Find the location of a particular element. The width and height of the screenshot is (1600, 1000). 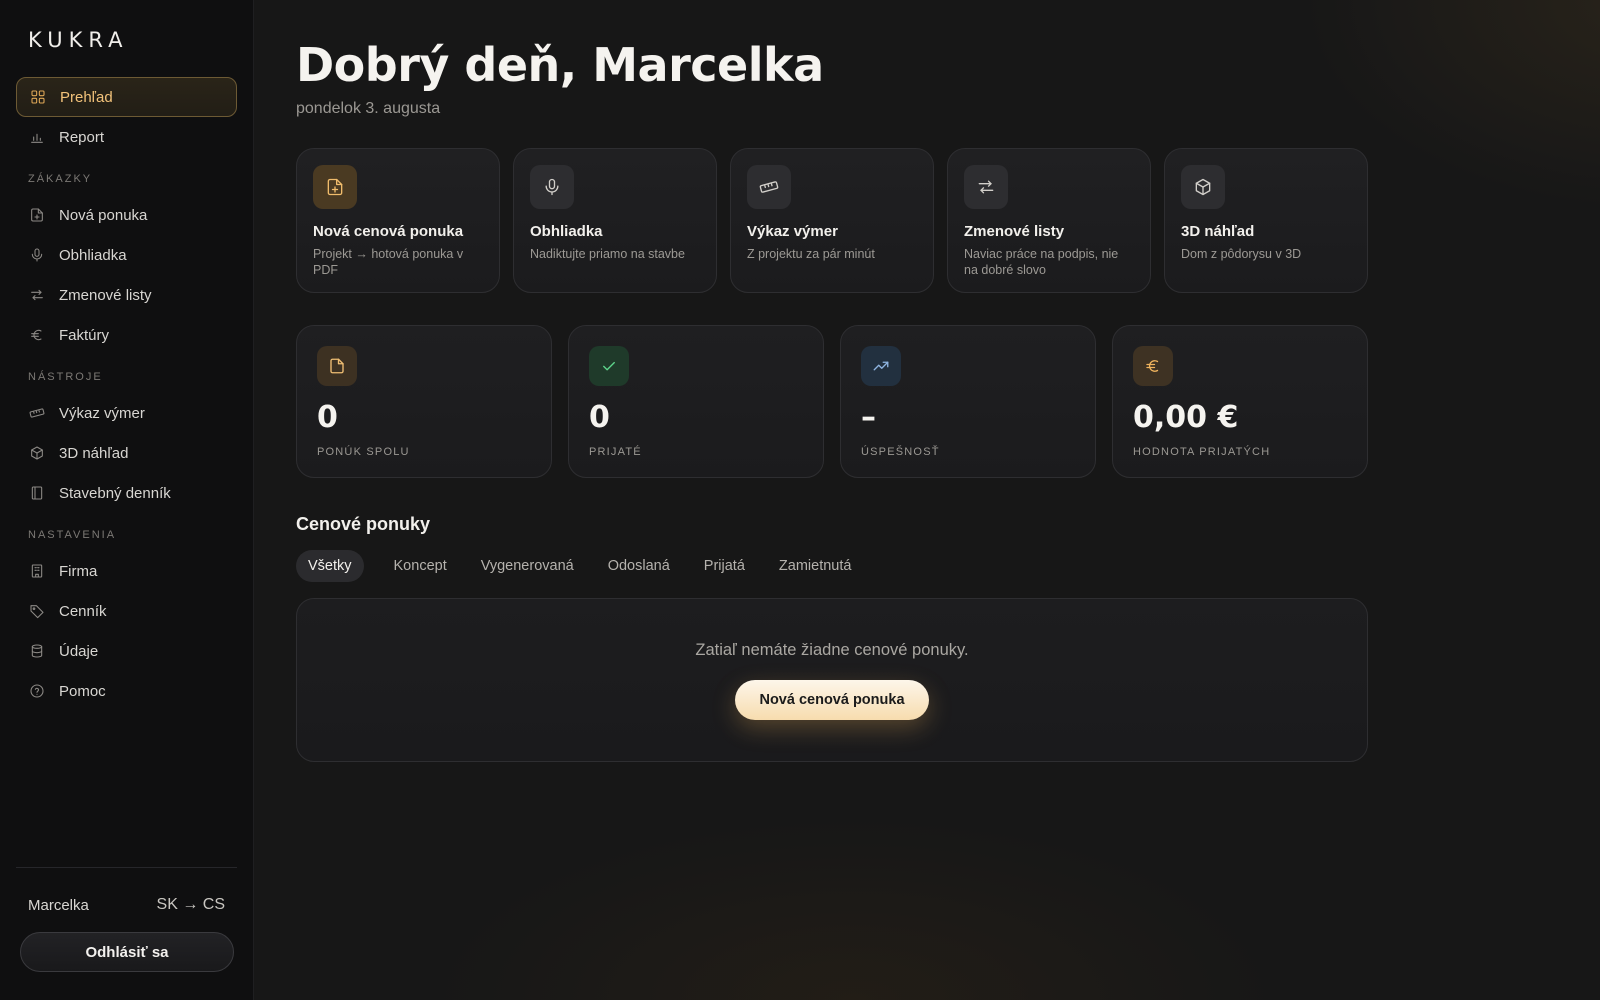

sidebar-item-label: Faktúry is located at coordinates (84, 335).